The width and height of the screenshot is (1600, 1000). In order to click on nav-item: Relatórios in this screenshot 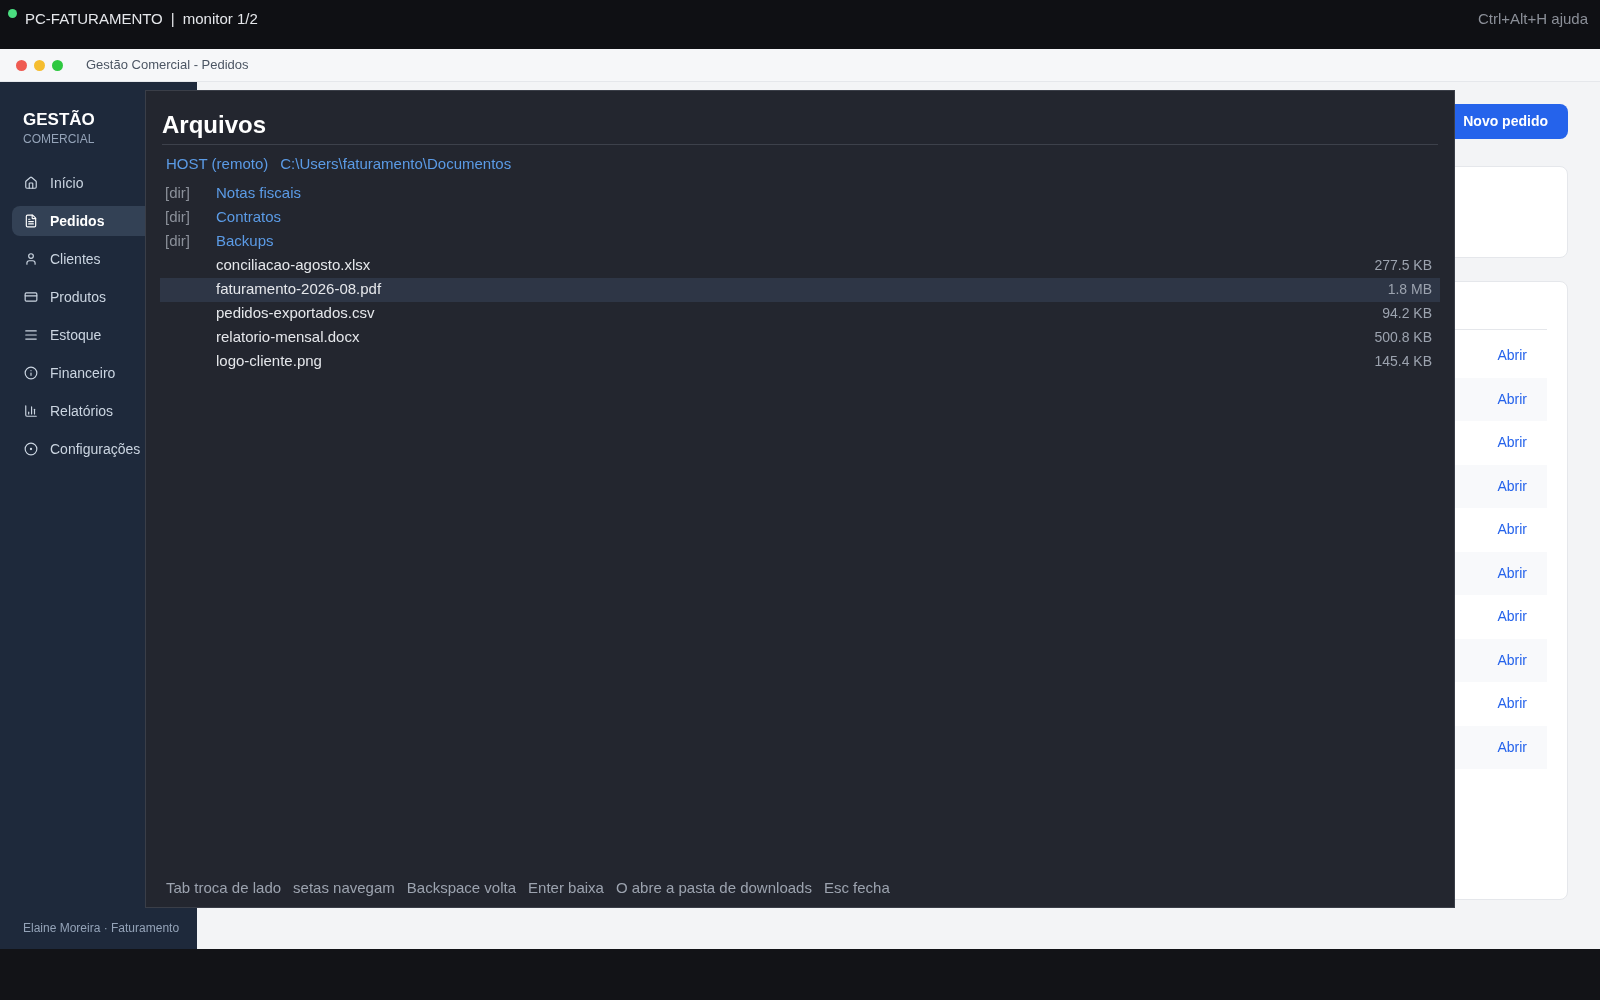, I will do `click(98, 411)`.